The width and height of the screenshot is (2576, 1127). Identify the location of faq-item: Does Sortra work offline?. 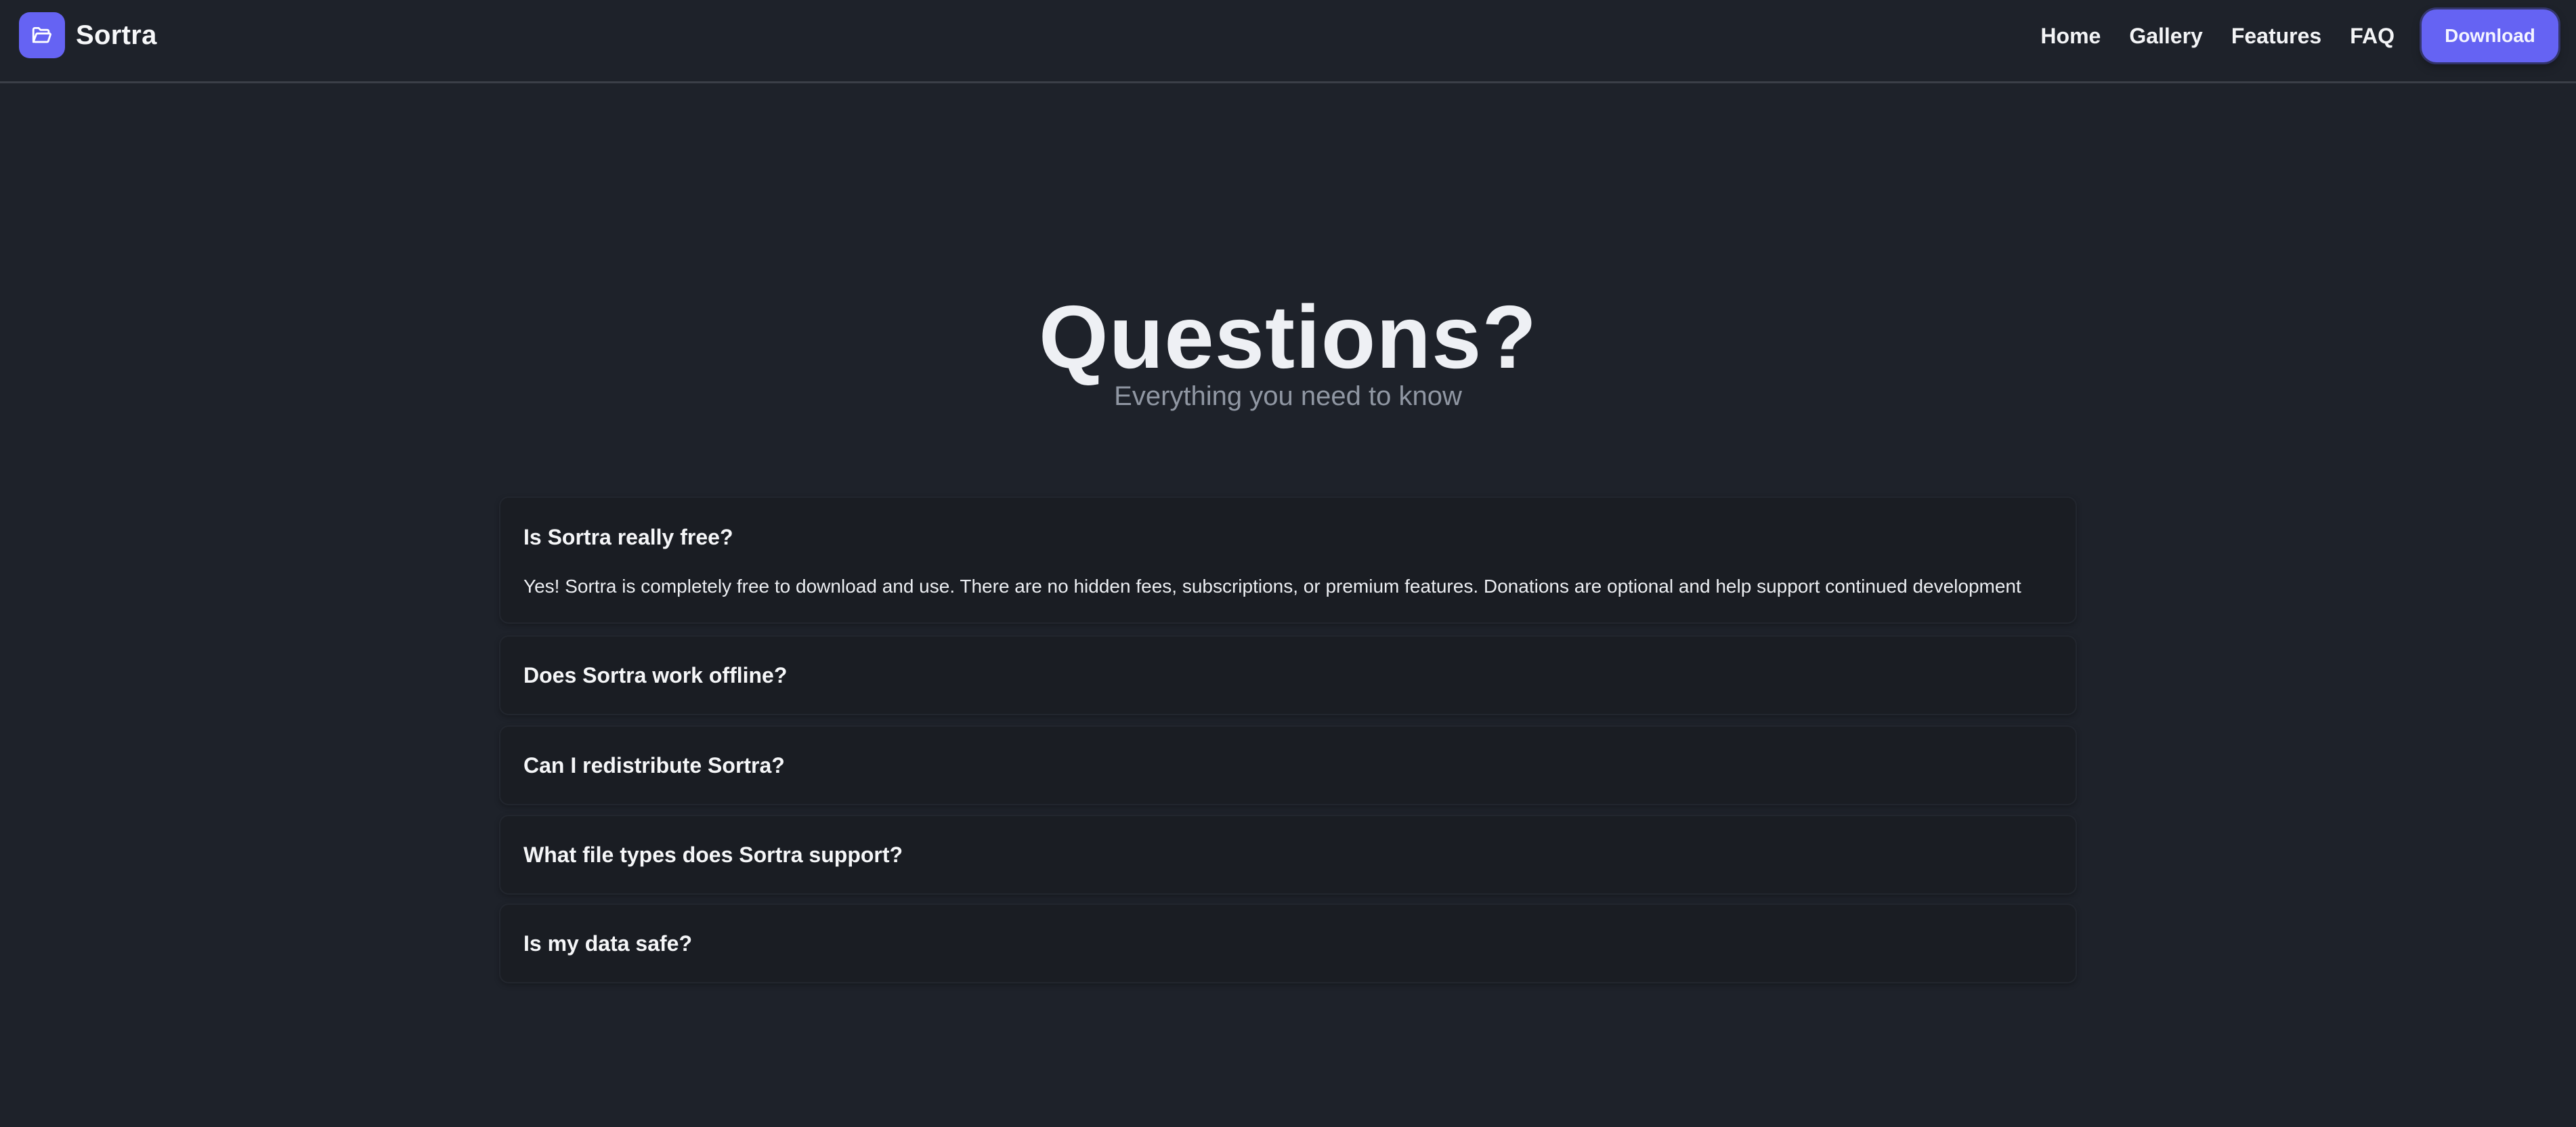
(1288, 675).